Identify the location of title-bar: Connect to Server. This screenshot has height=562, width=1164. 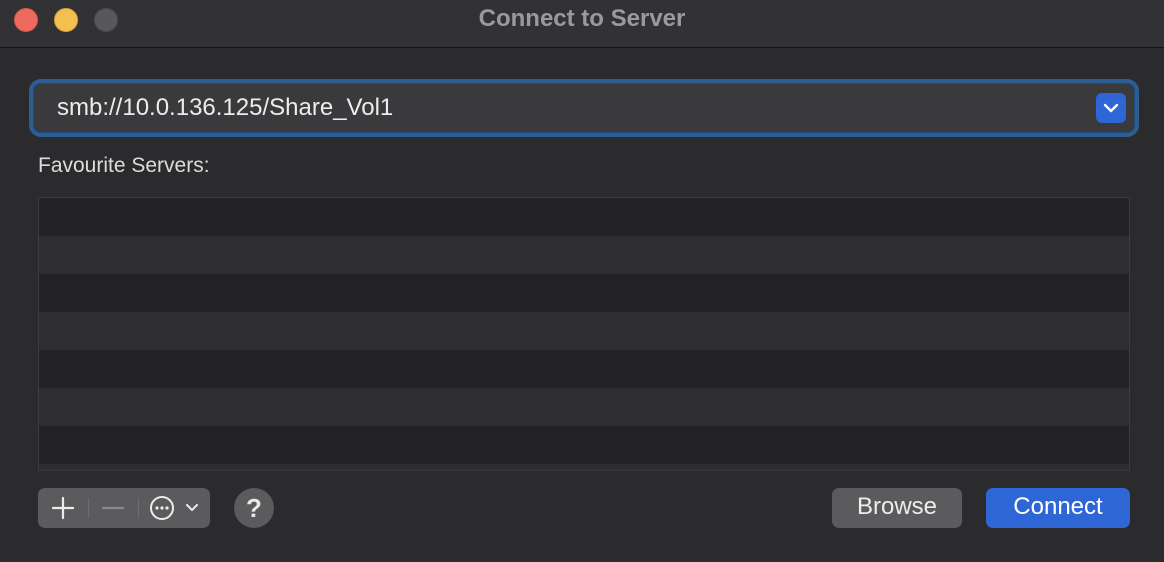
(582, 24).